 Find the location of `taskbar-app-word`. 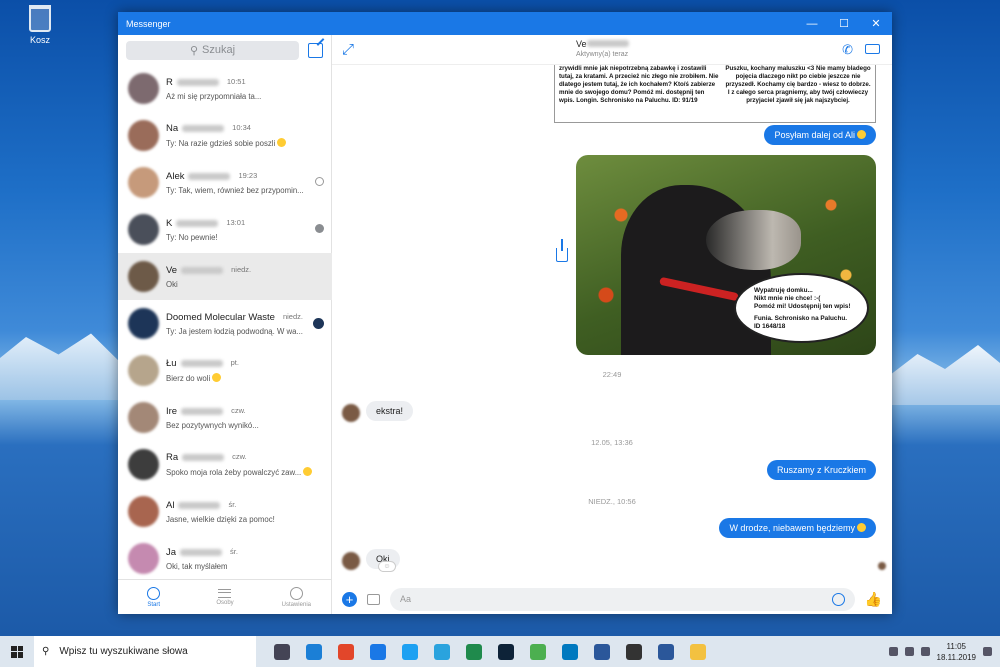

taskbar-app-word is located at coordinates (602, 651).